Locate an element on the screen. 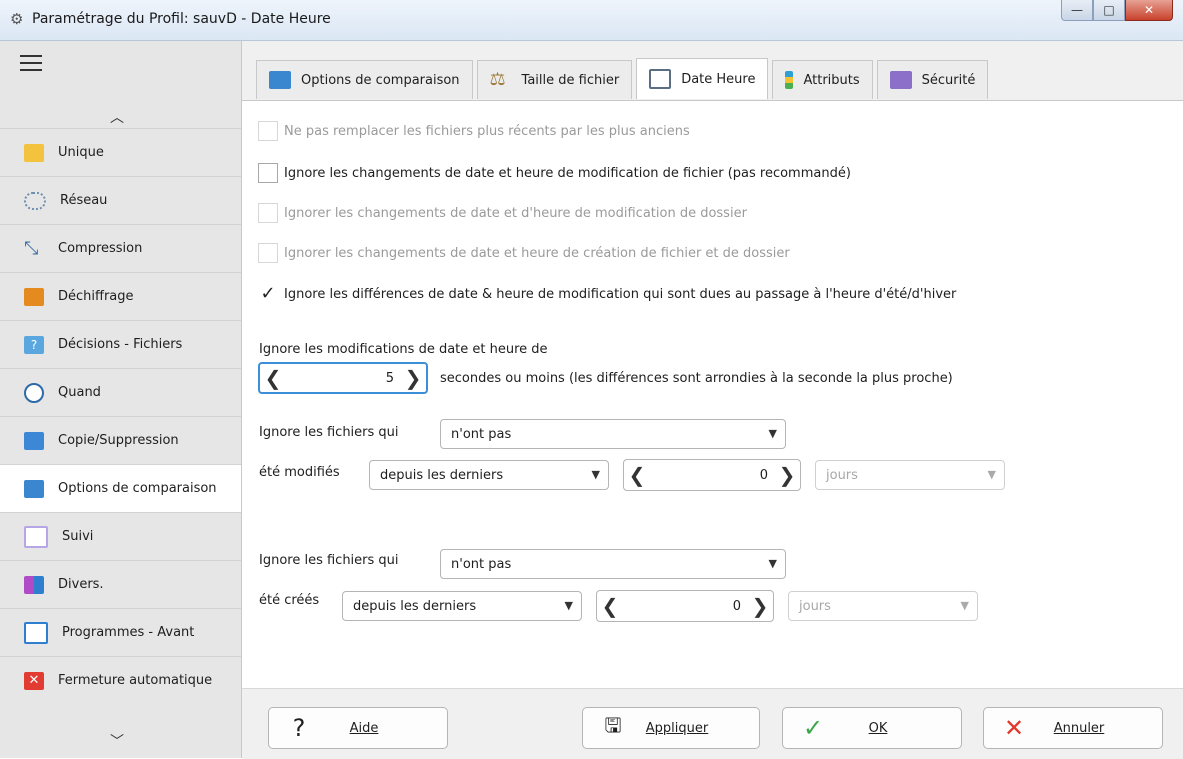 This screenshot has height=759, width=1183. sidebar-item-suivi: Suivi is located at coordinates (120, 536).